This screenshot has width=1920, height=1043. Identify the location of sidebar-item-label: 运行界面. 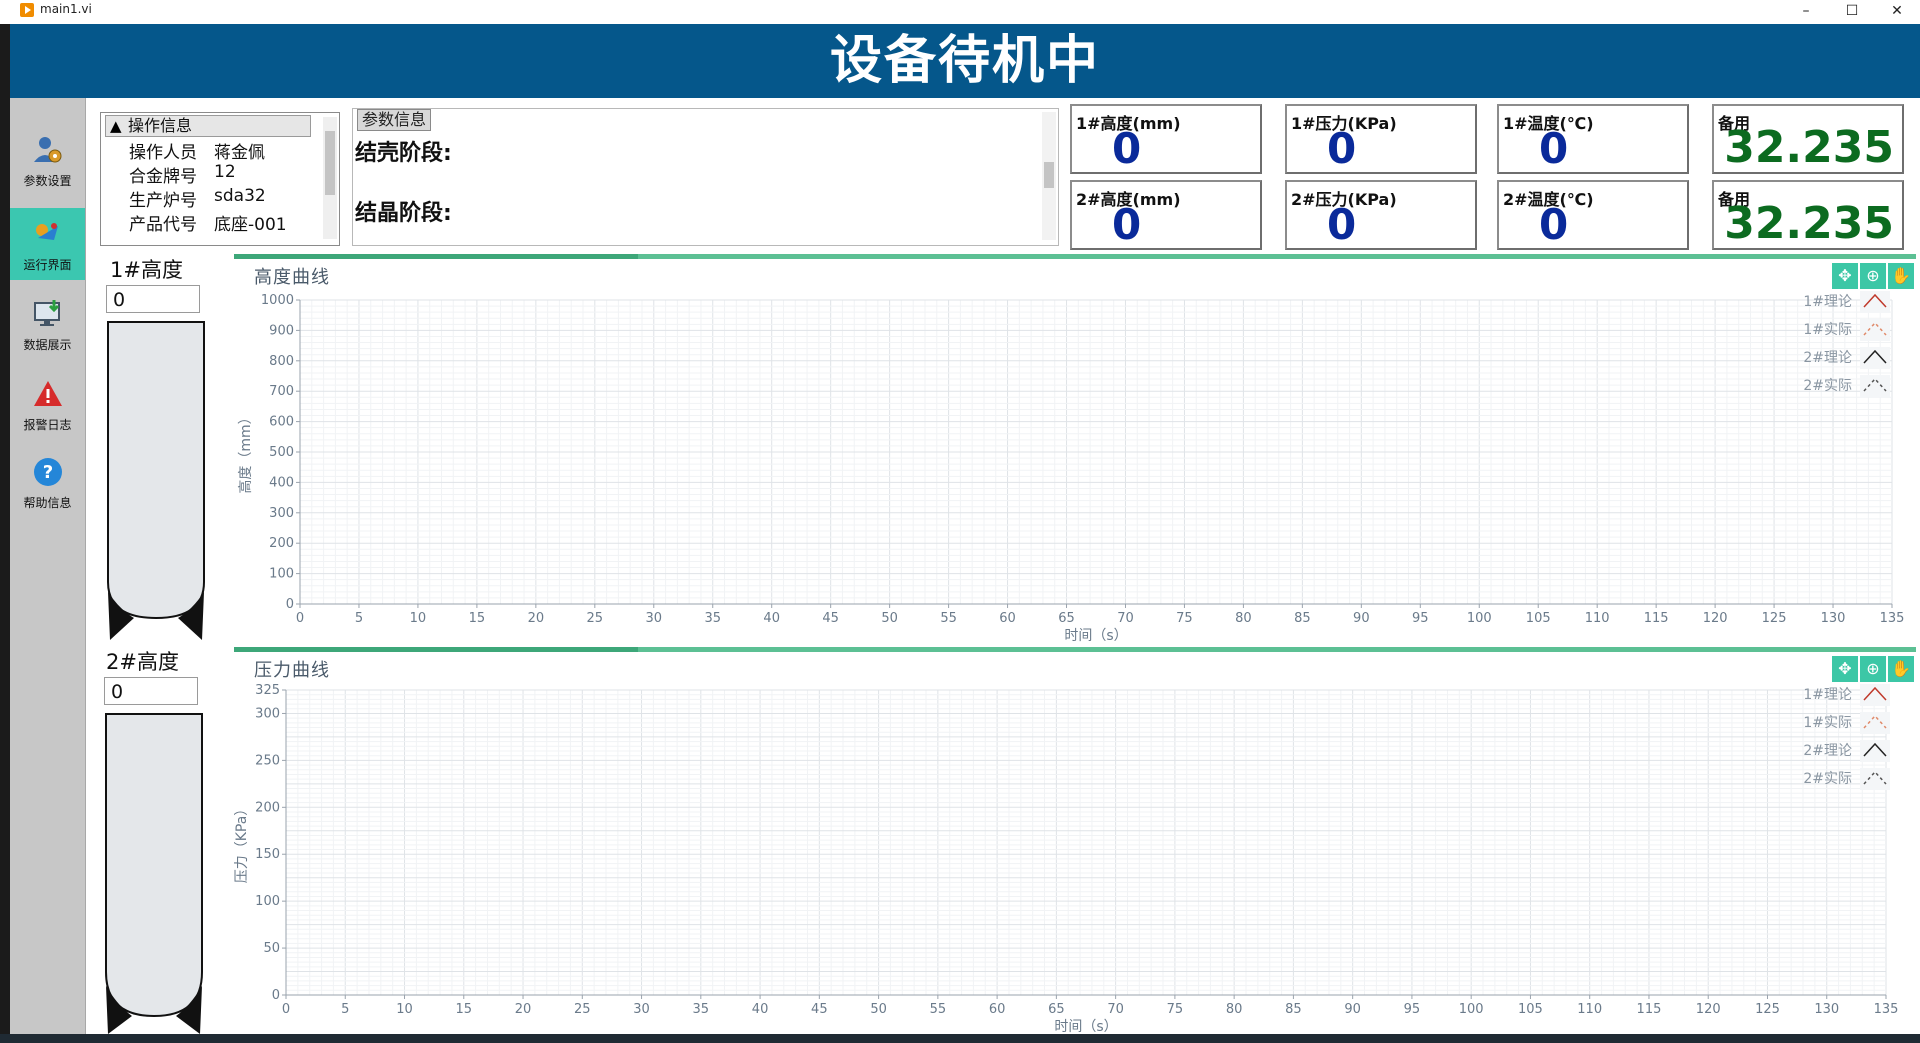
(47, 265).